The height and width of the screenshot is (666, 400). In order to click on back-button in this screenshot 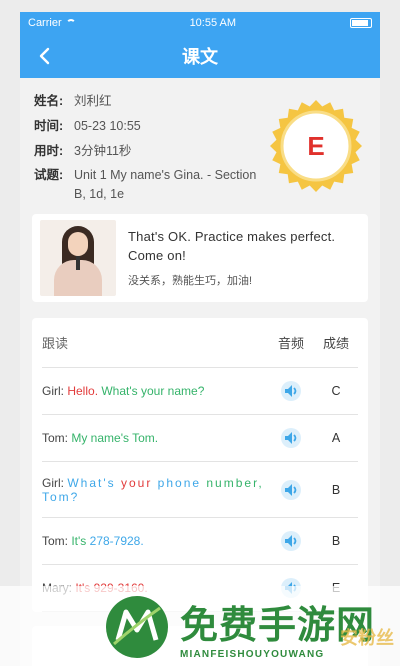, I will do `click(44, 56)`.